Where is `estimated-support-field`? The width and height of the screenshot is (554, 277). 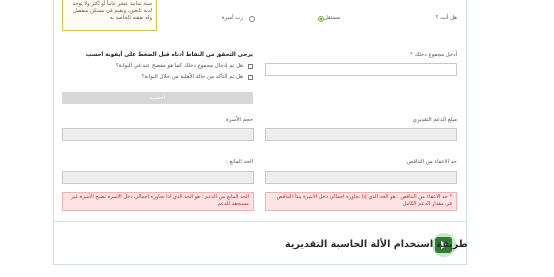 estimated-support-field is located at coordinates (361, 134).